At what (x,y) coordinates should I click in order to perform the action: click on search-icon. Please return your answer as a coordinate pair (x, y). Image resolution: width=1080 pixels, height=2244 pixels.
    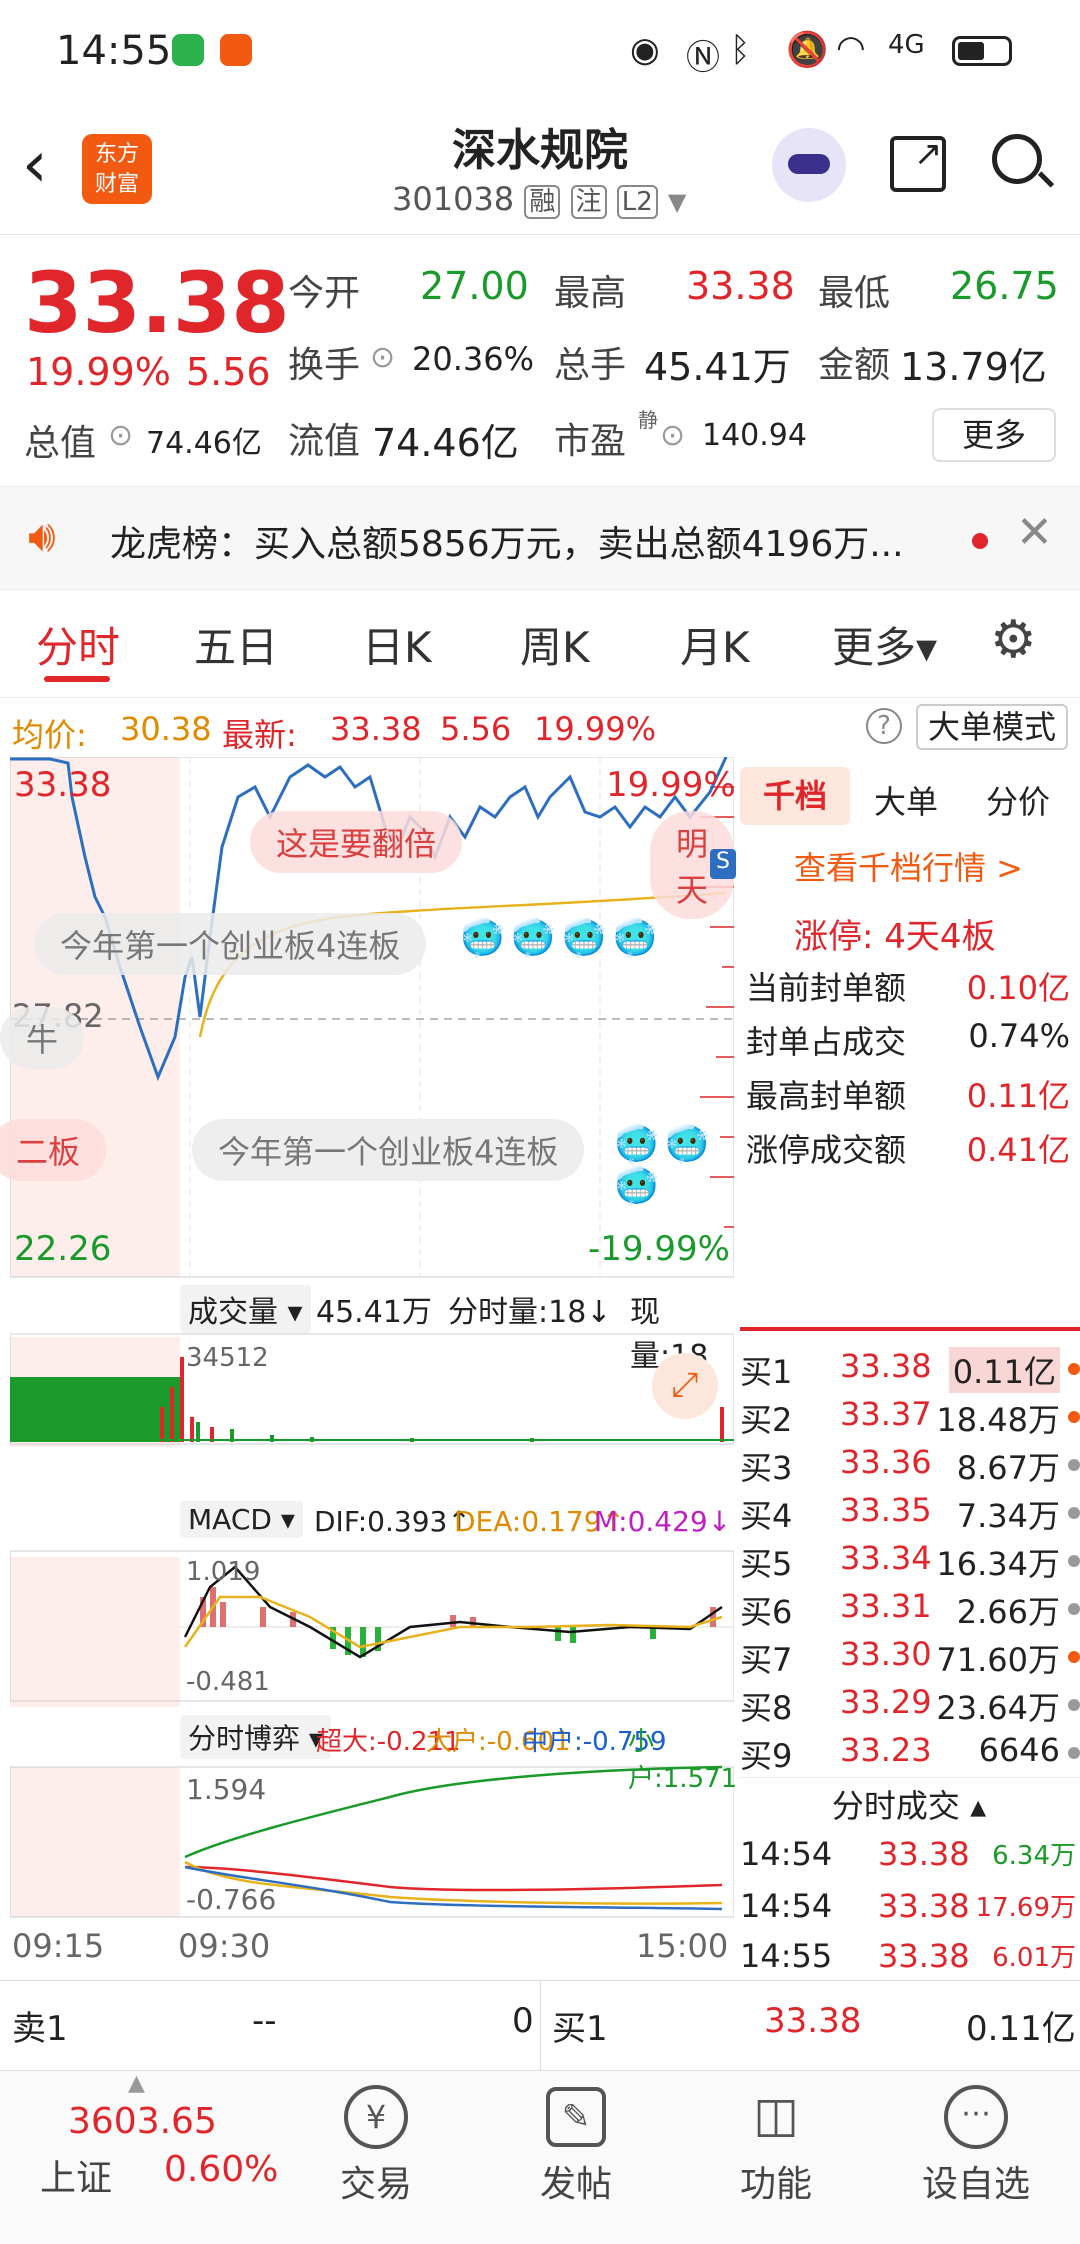
    Looking at the image, I should click on (1023, 161).